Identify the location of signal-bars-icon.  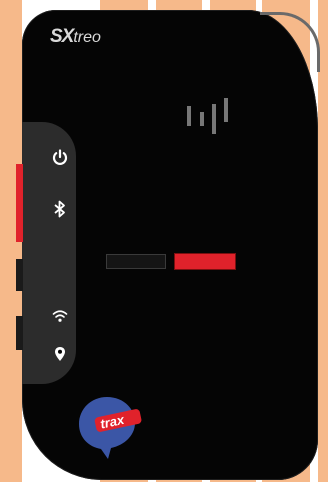
(207, 116).